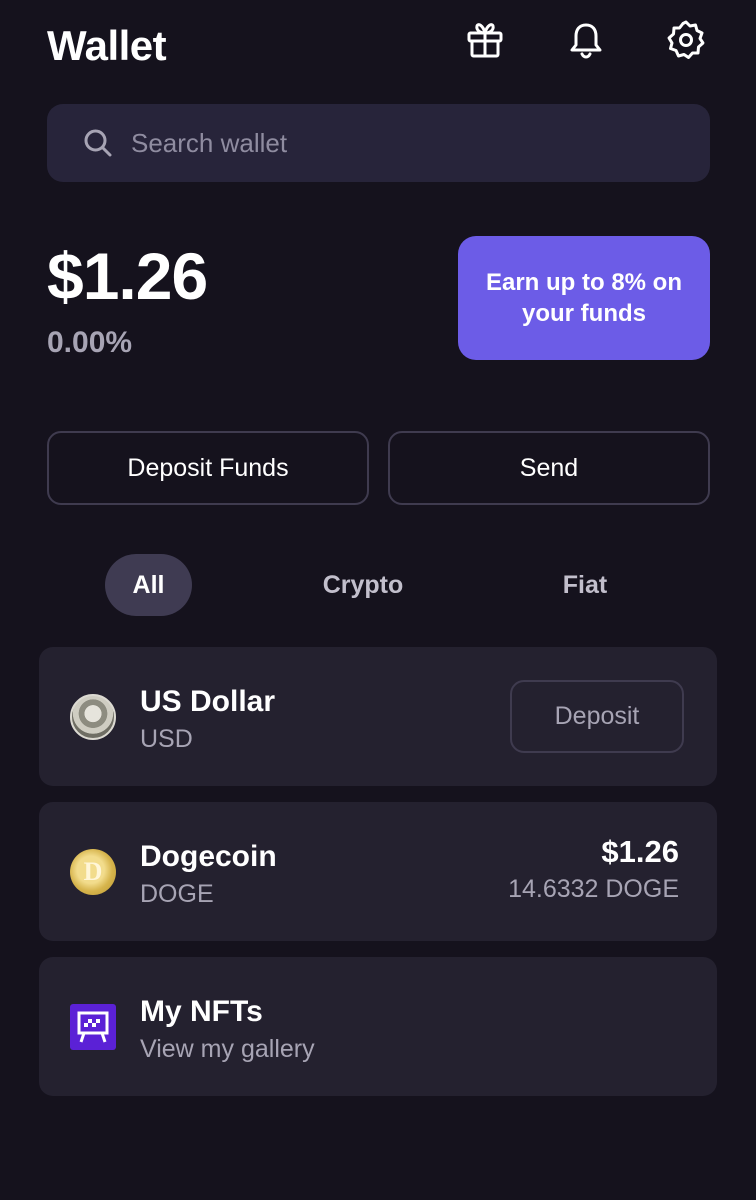 The height and width of the screenshot is (1200, 756). Describe the element at coordinates (208, 468) in the screenshot. I see `deposit-funds-button: Deposit Funds` at that location.